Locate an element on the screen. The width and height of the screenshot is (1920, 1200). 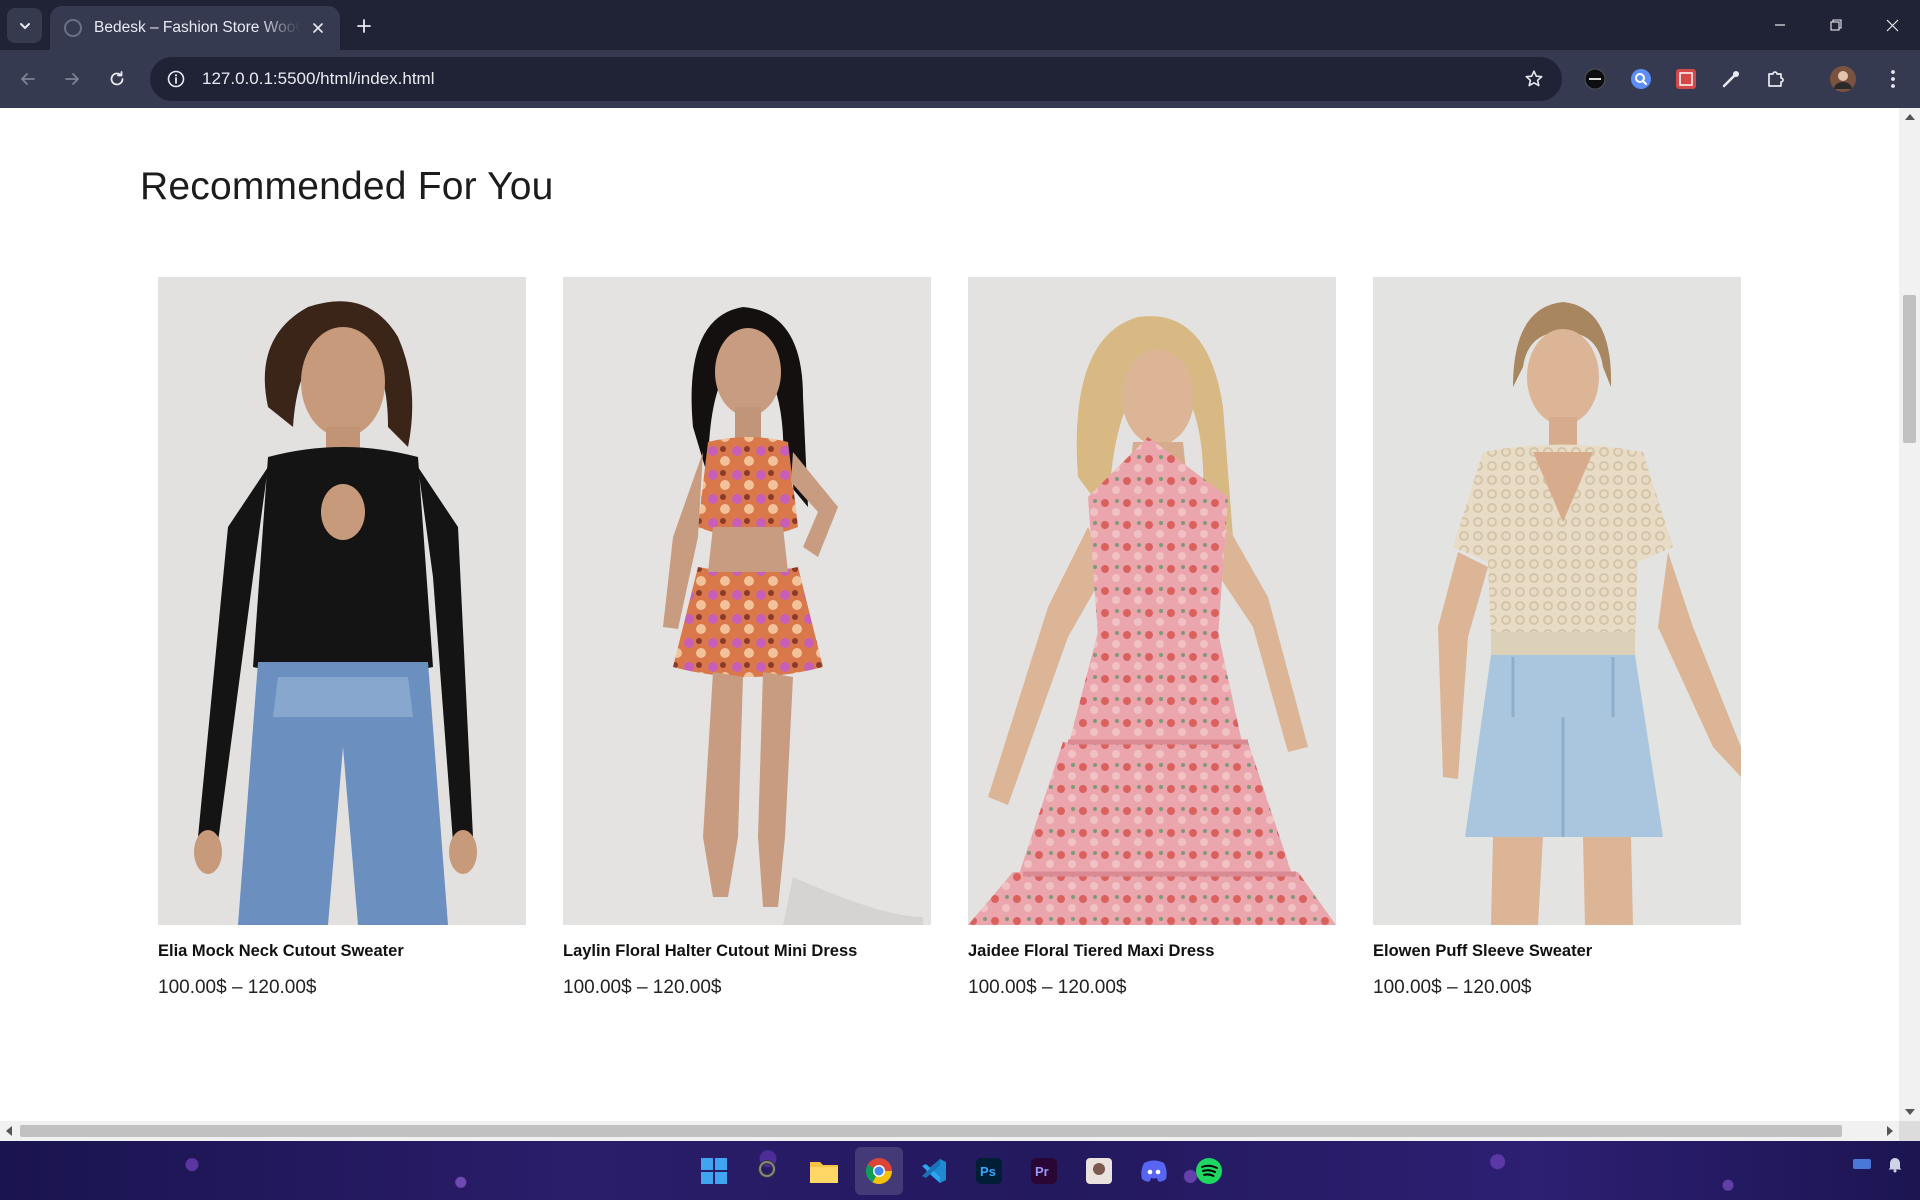
scroll-up-arrow-icon is located at coordinates (1910, 117).